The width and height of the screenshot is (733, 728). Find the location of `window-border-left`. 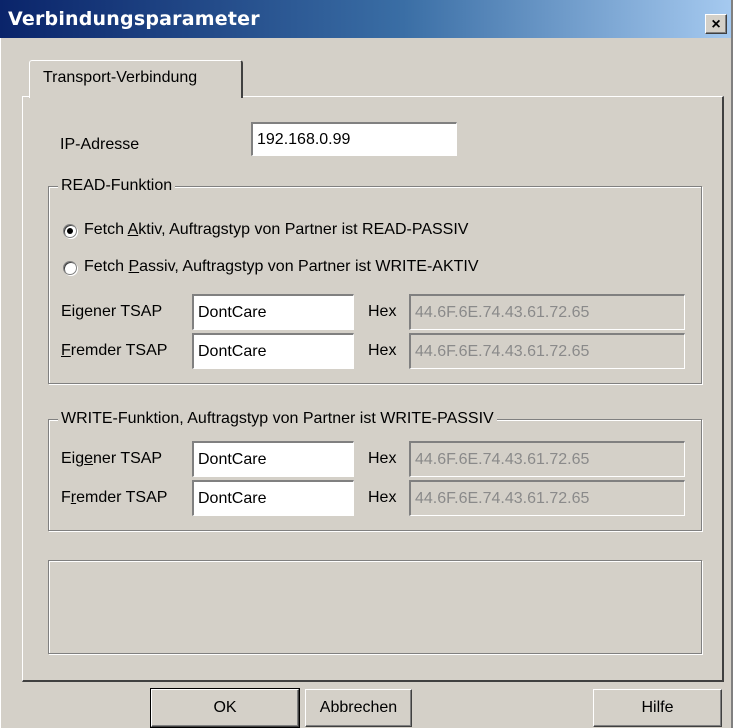

window-border-left is located at coordinates (0, 383).